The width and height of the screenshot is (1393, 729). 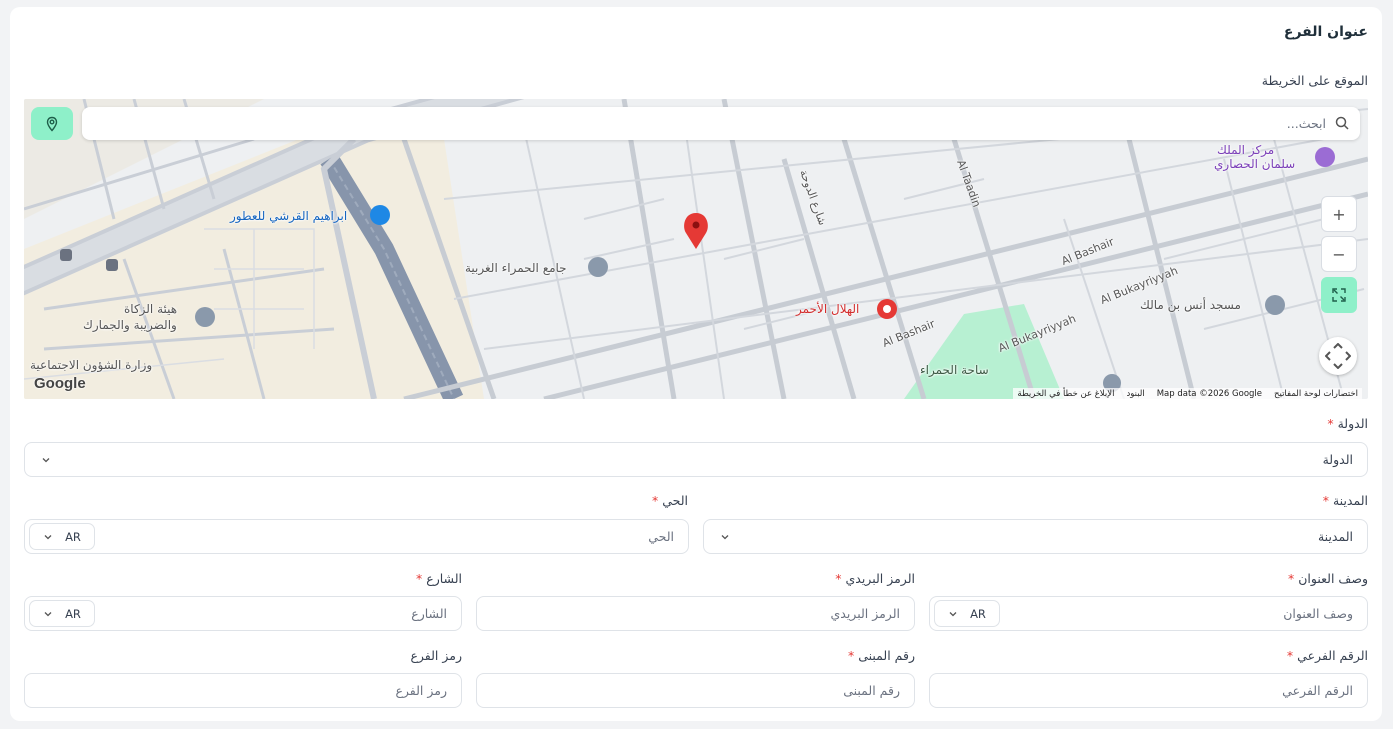 What do you see at coordinates (875, 578) in the screenshot?
I see `postal-label: الرمز البريدي*` at bounding box center [875, 578].